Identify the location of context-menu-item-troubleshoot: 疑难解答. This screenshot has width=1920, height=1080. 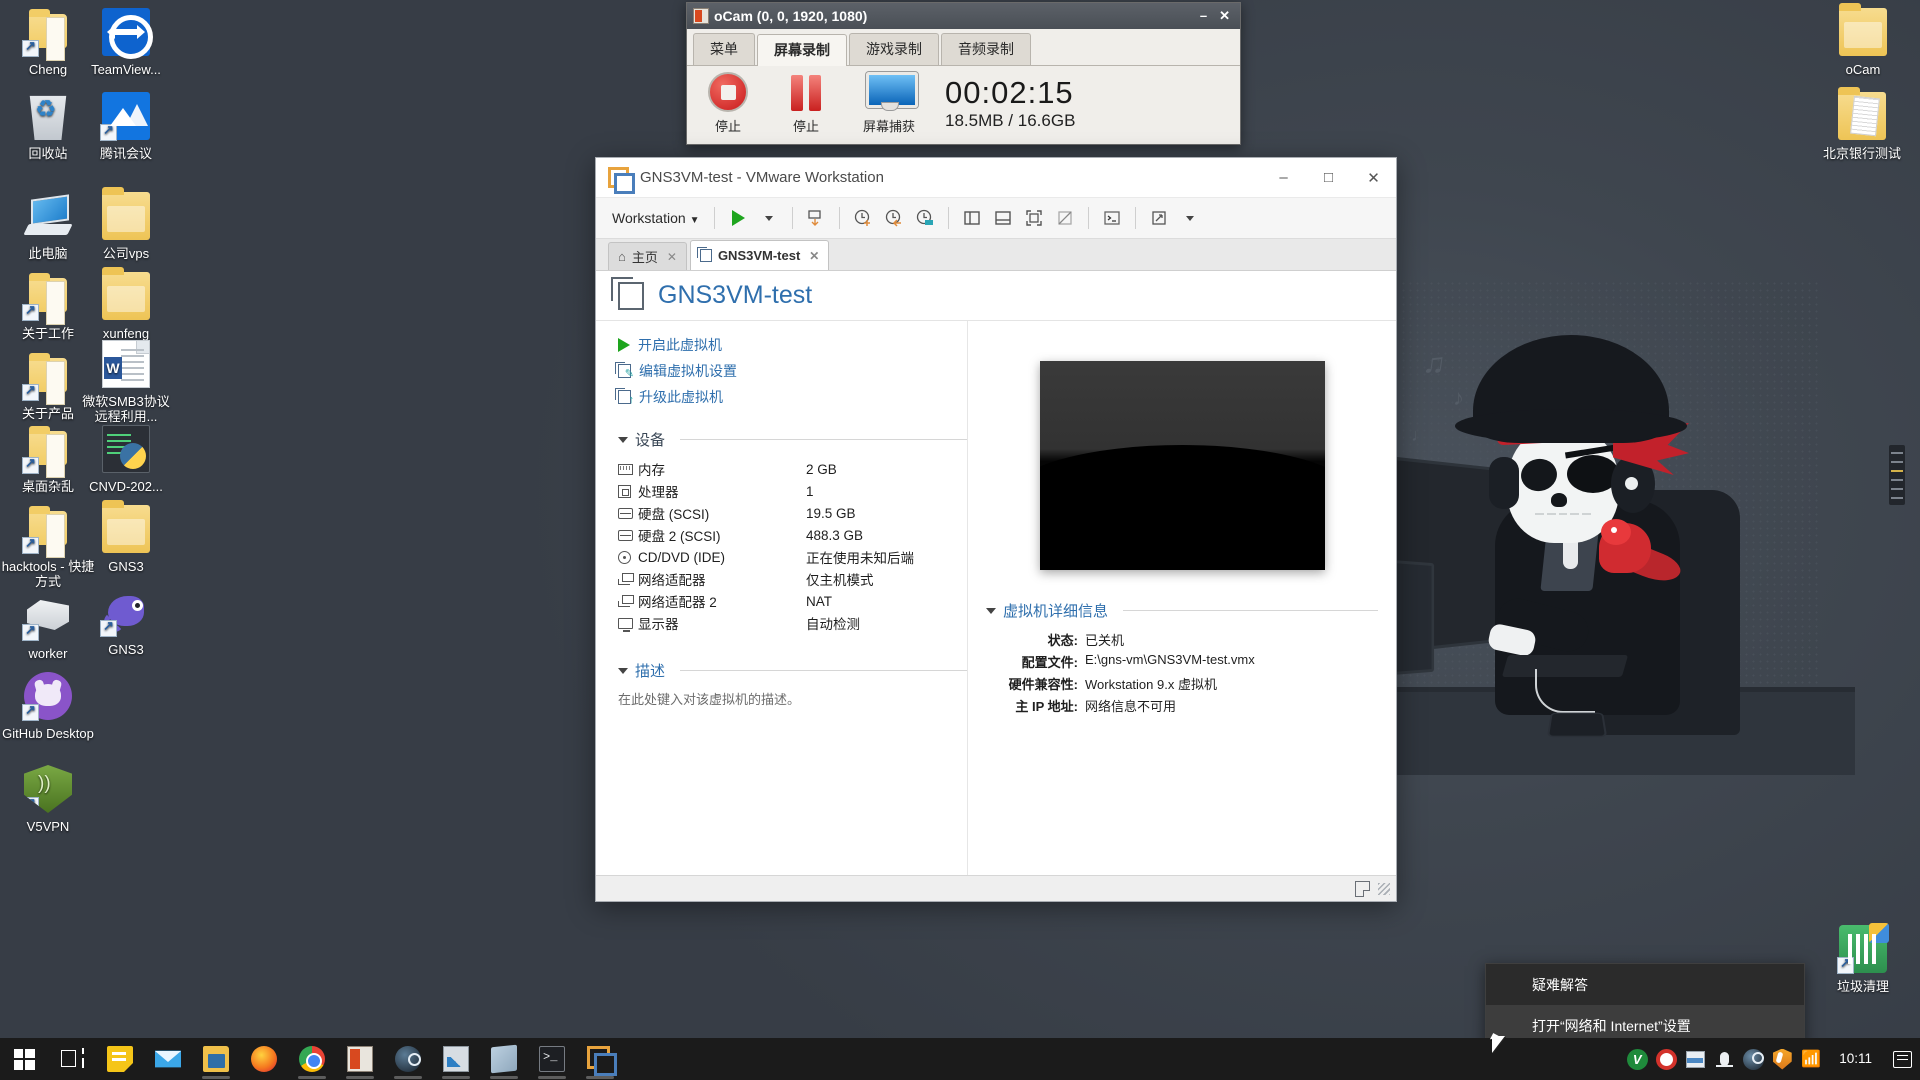
(1645, 984).